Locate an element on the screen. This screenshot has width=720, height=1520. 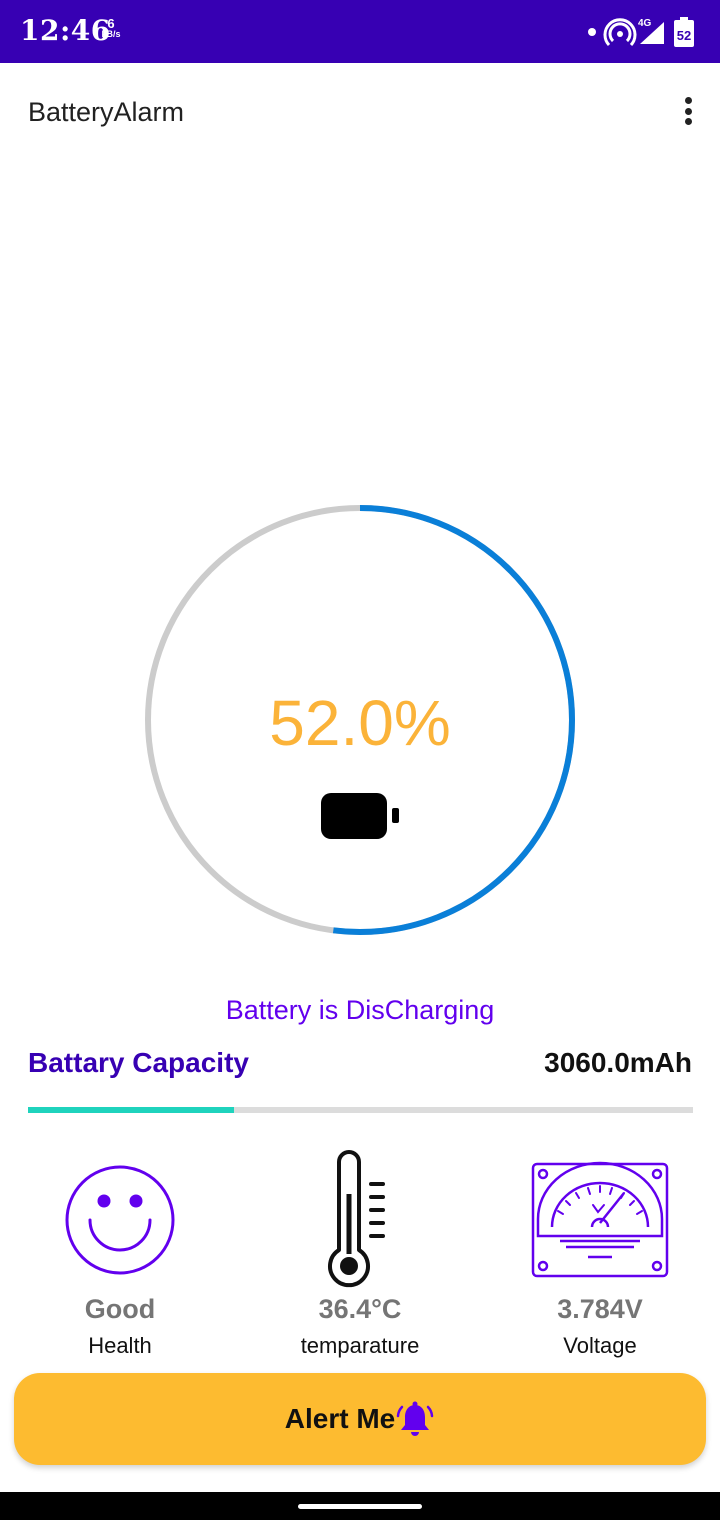
capacity-value: 3060.0mAh is located at coordinates (618, 1062).